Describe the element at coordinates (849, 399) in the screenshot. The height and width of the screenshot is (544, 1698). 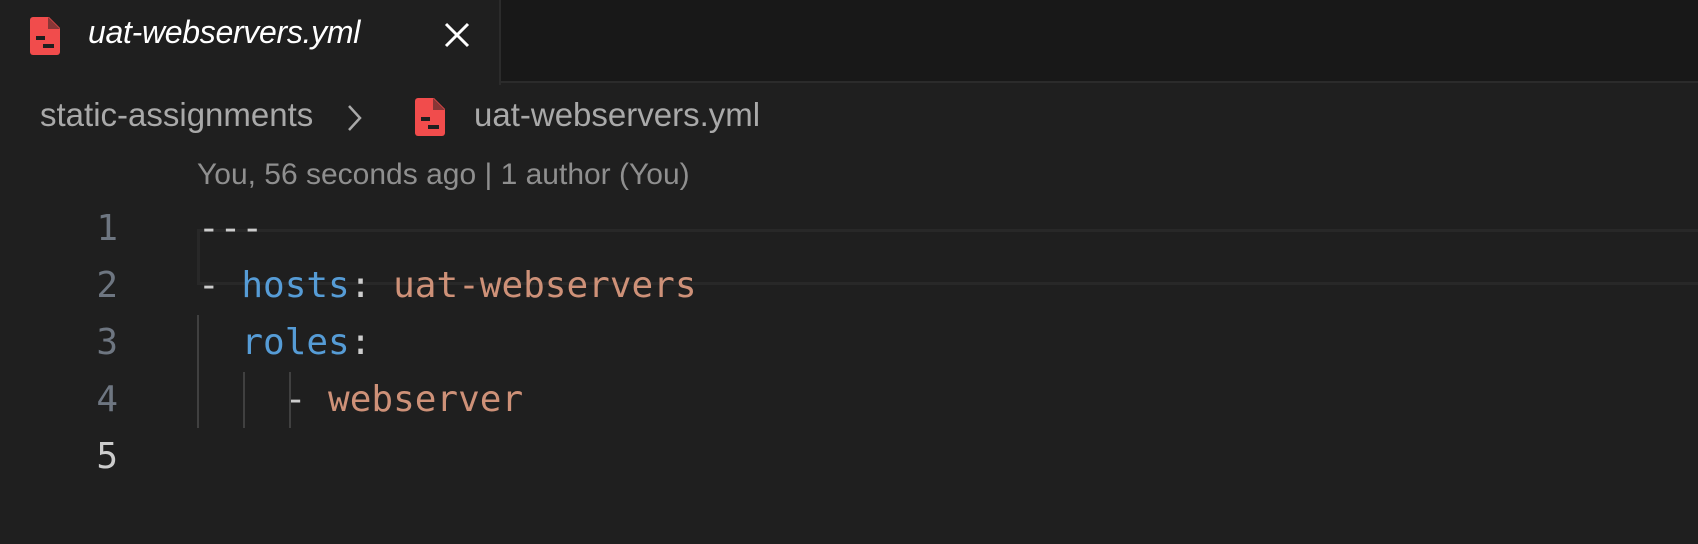
I see `code-line: 4 - webserver` at that location.